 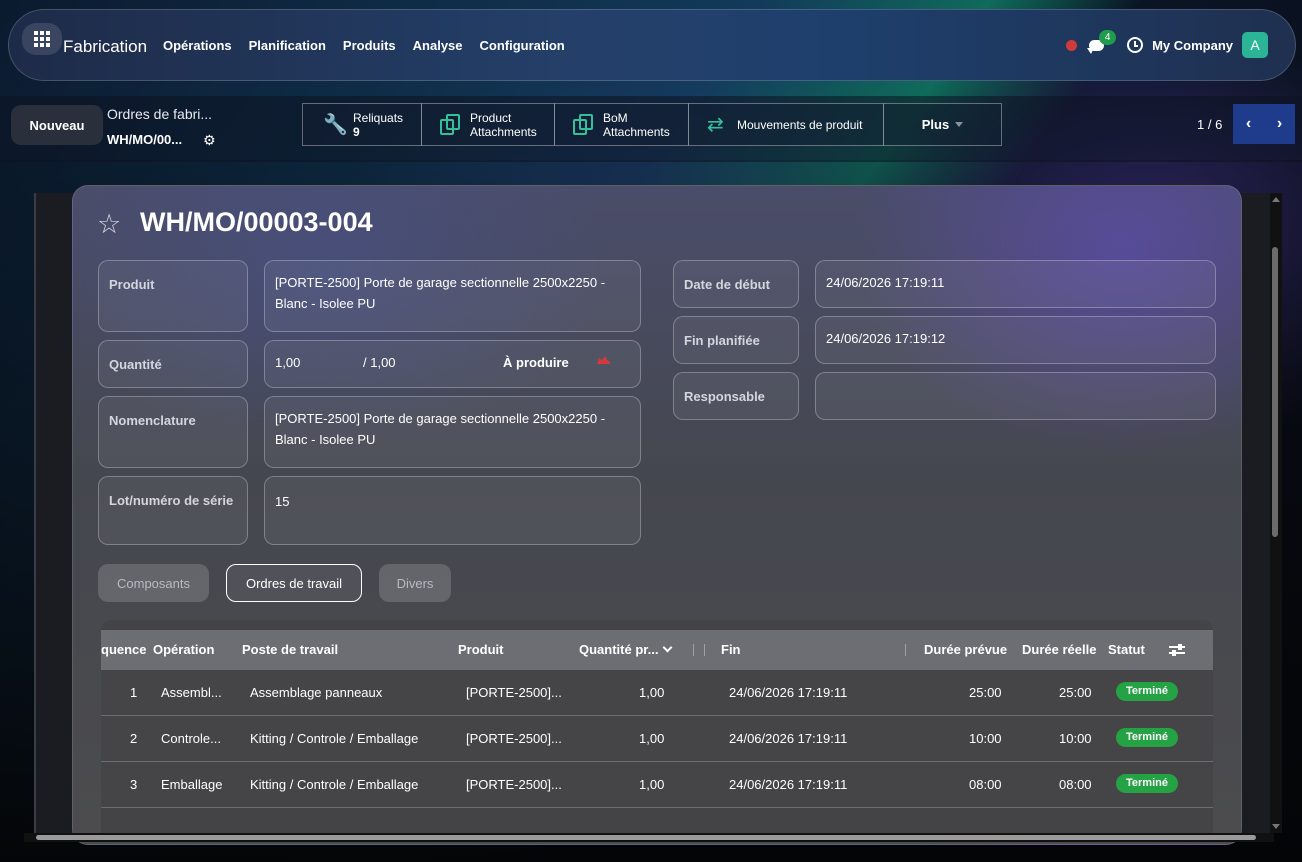 What do you see at coordinates (965, 649) in the screenshot?
I see `col-expected-duration: Durée prévue` at bounding box center [965, 649].